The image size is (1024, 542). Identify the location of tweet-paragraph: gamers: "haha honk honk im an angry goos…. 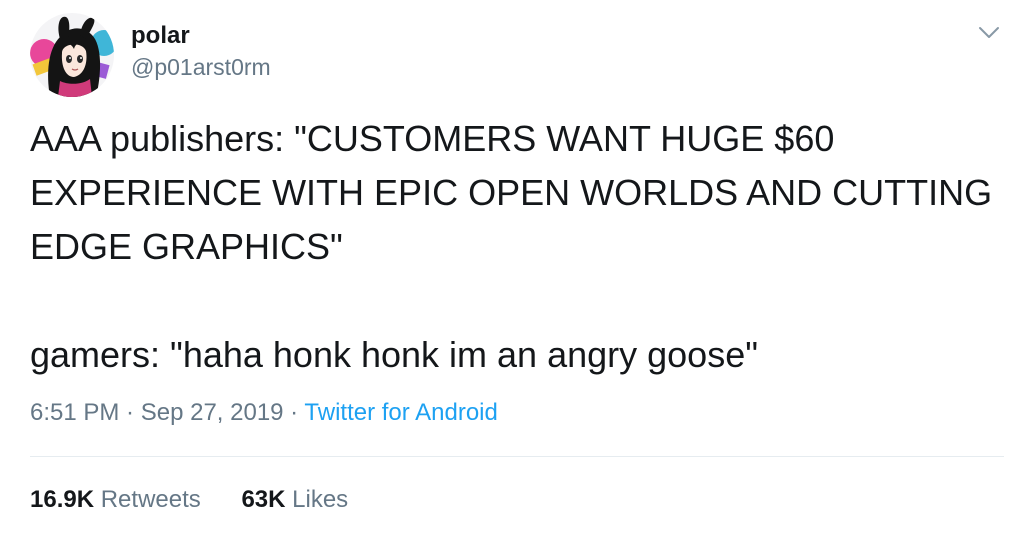
(394, 354).